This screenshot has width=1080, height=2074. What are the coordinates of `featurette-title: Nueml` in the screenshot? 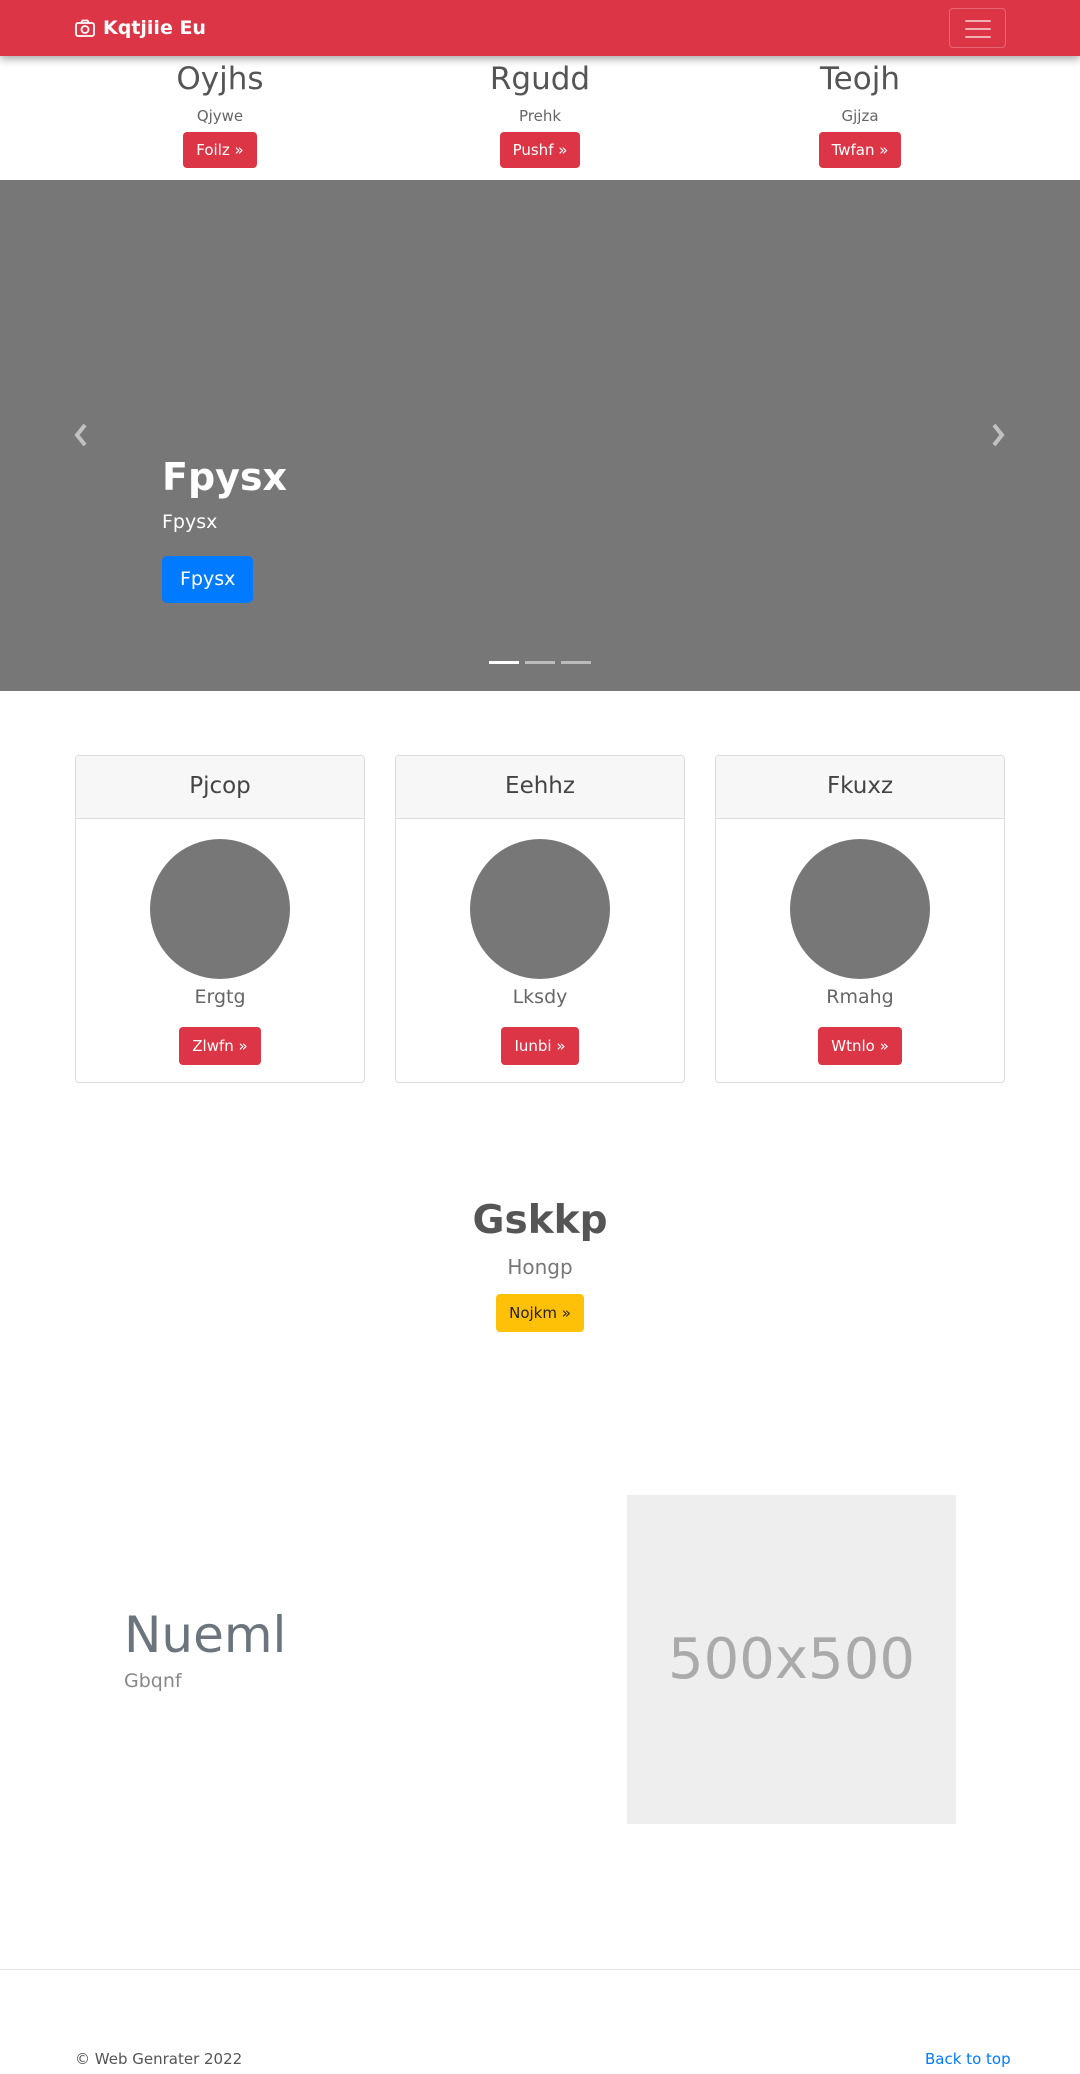 It's located at (205, 1635).